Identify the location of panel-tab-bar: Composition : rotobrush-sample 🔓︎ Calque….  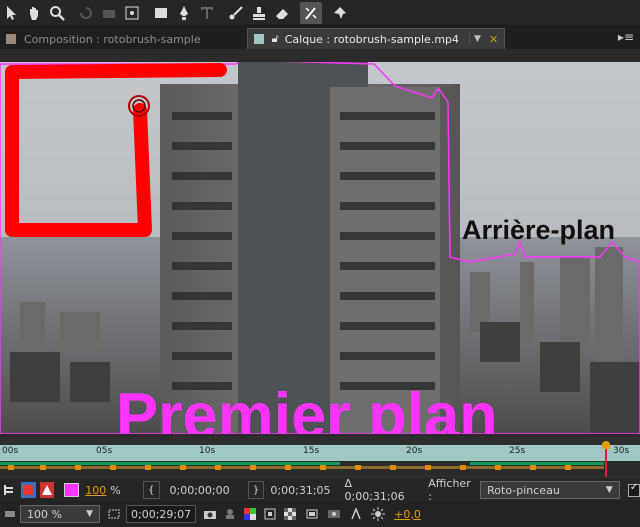
(320, 37).